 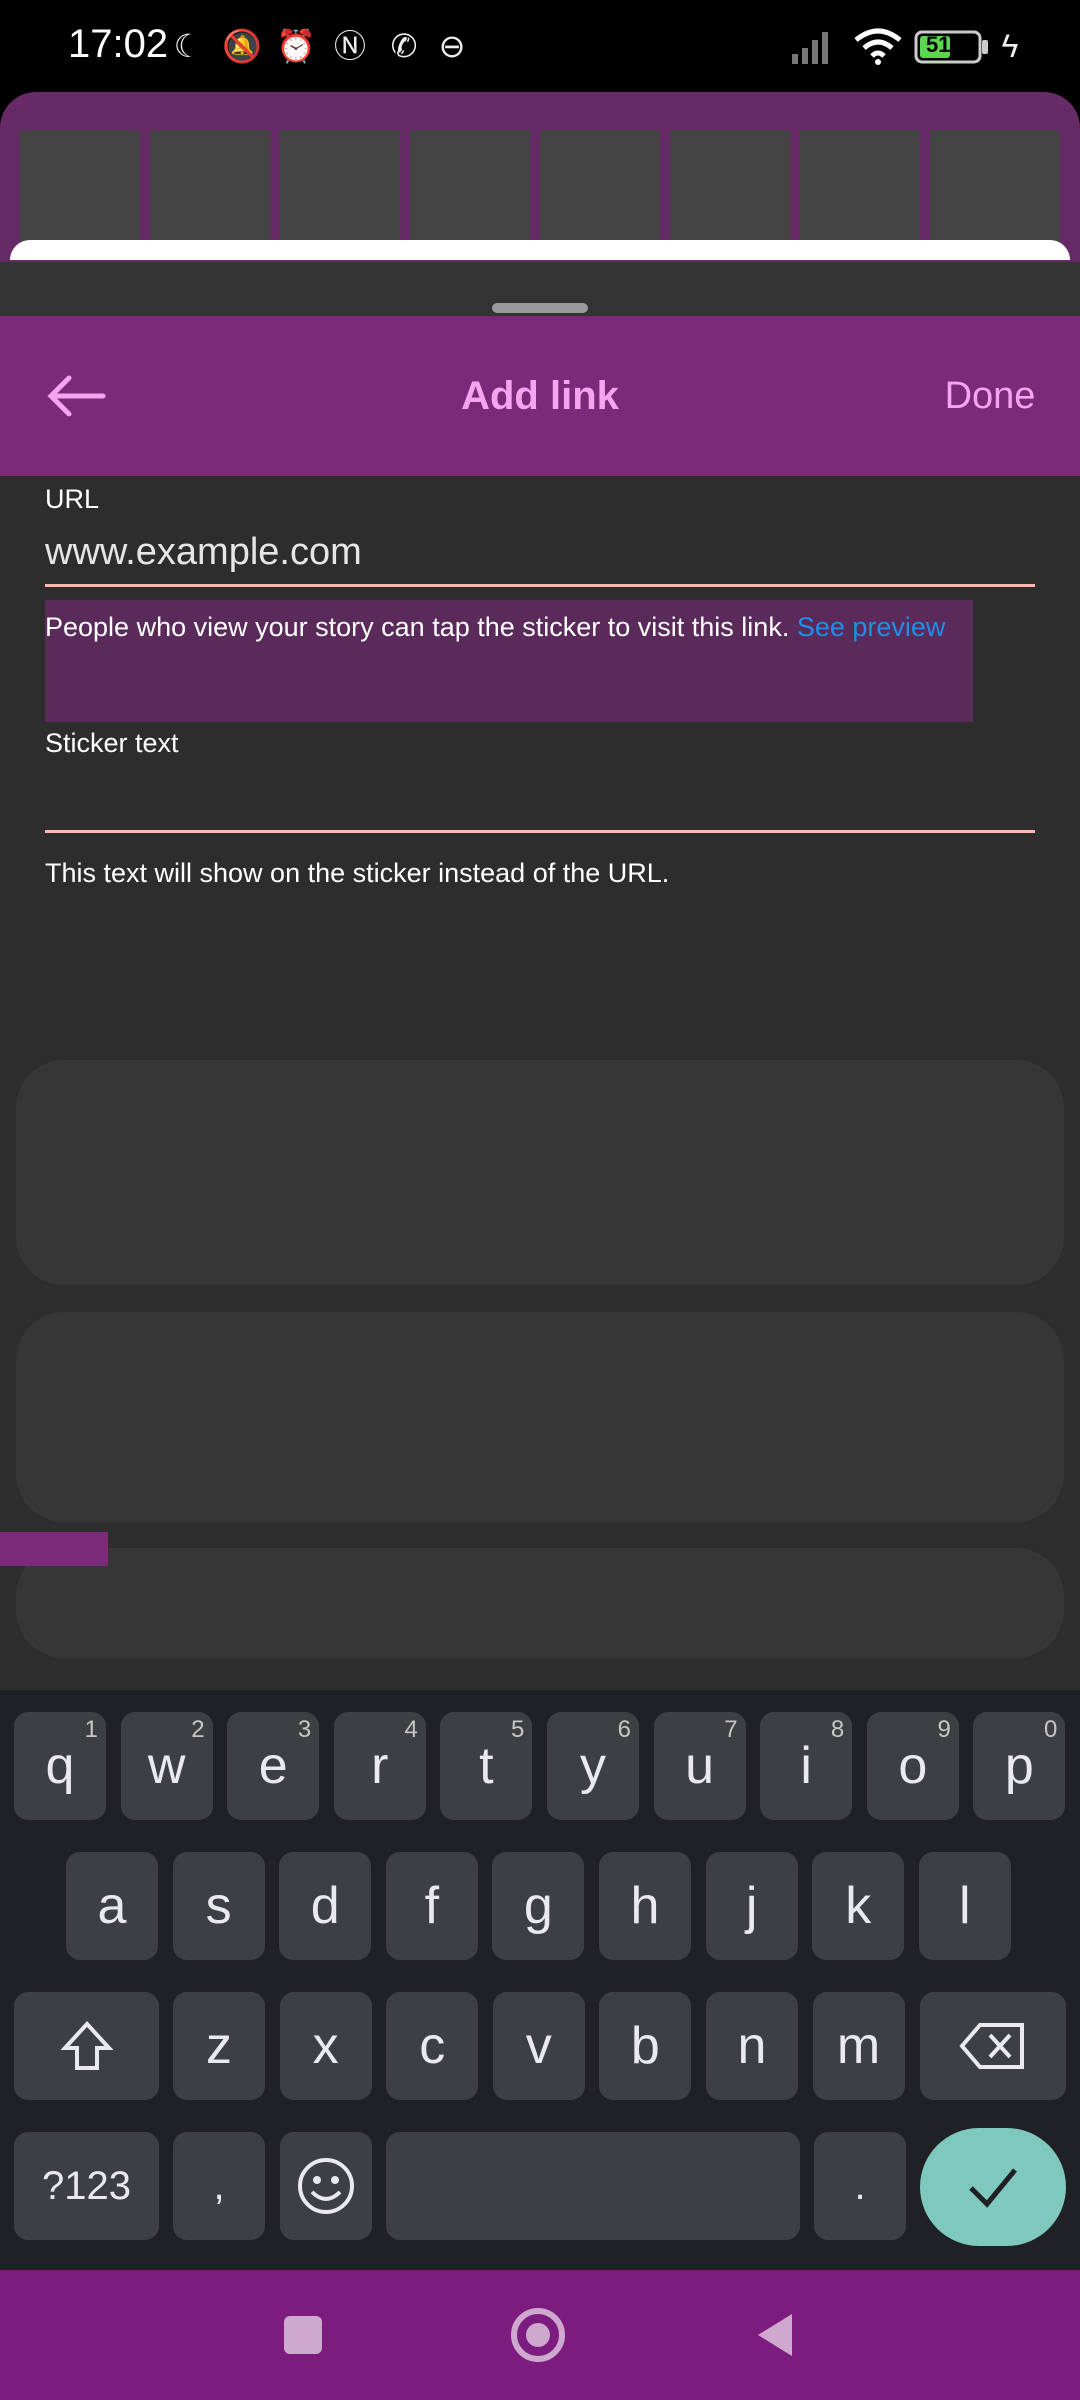 I want to click on nfc-icon: Ⓝ, so click(x=349, y=46).